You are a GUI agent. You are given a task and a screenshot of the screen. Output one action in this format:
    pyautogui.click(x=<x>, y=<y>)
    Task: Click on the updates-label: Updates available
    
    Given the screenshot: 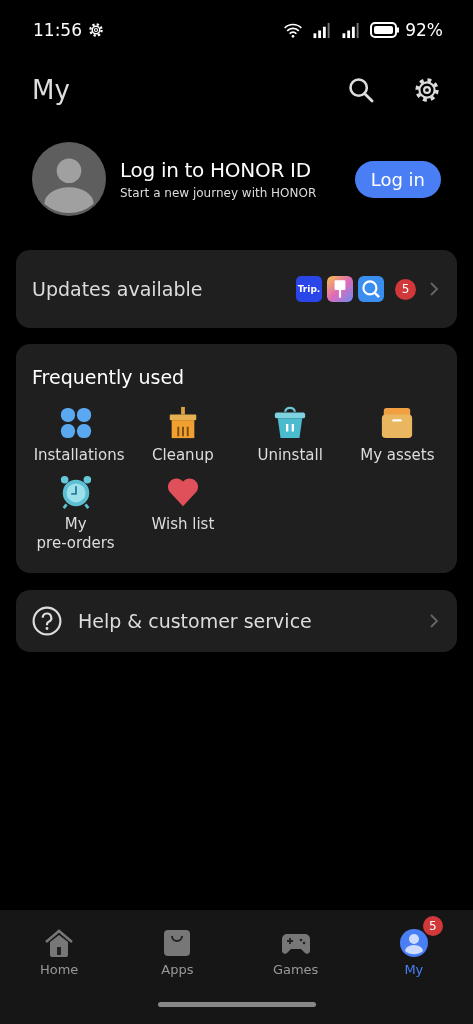 What is the action you would take?
    pyautogui.click(x=117, y=289)
    